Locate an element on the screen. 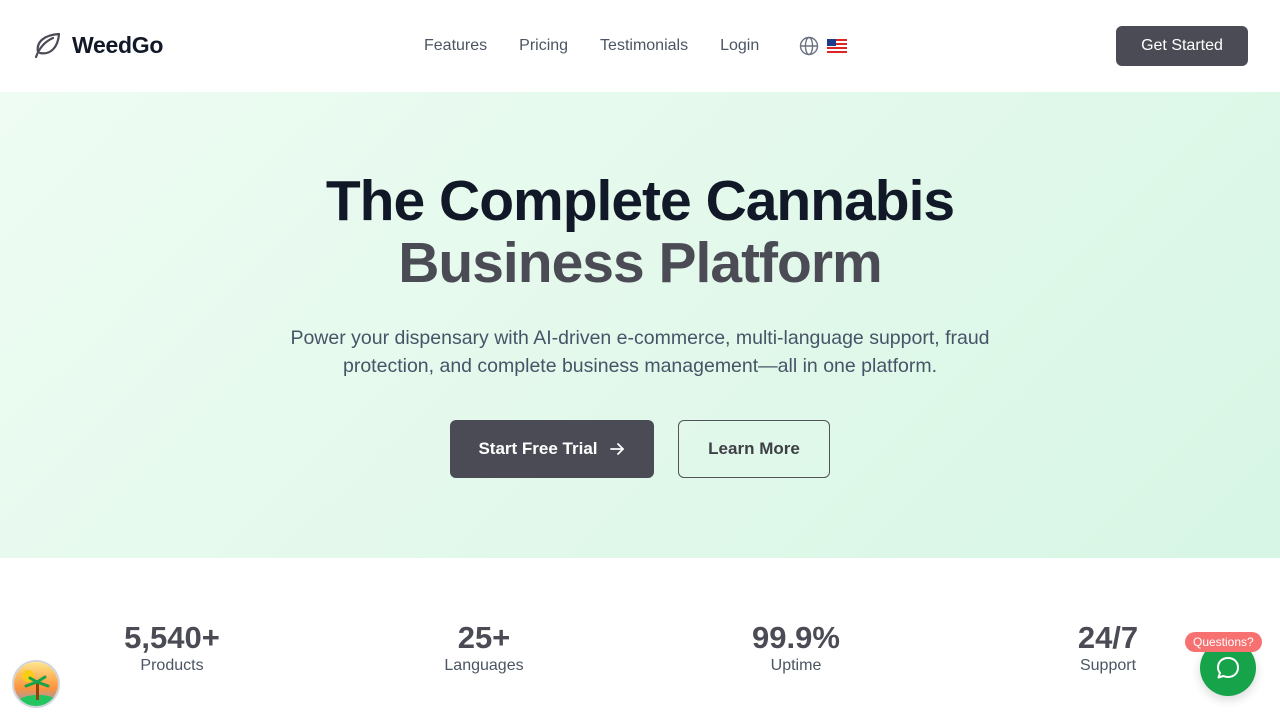  nav-link-testimonials: Testimonials is located at coordinates (644, 46).